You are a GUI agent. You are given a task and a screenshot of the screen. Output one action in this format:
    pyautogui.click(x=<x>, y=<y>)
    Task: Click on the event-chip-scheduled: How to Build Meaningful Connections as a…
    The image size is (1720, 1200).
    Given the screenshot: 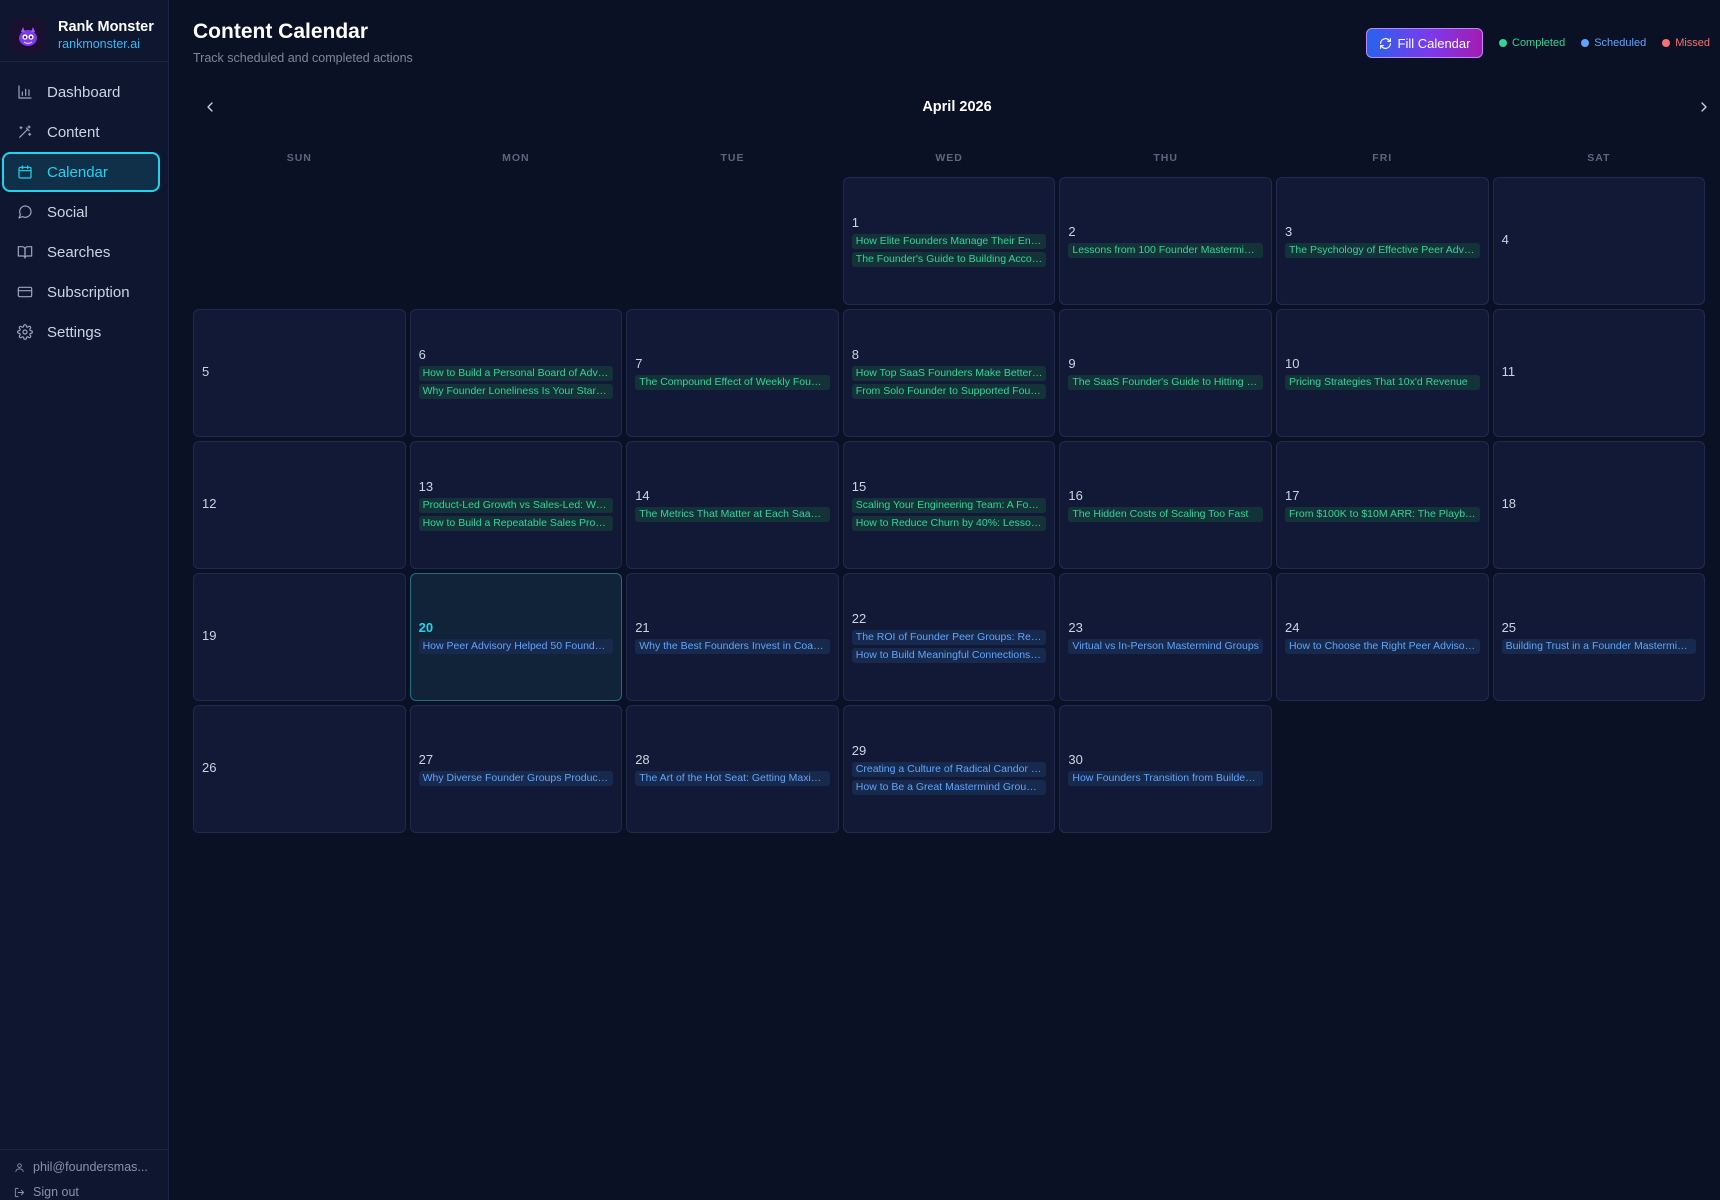 What is the action you would take?
    pyautogui.click(x=949, y=655)
    